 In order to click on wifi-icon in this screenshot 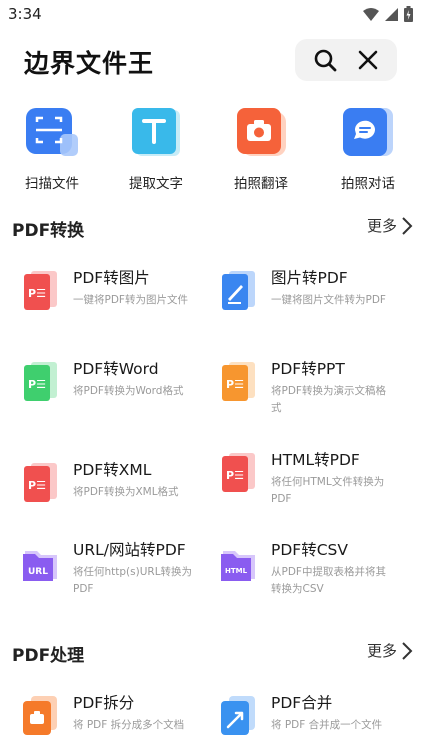, I will do `click(371, 14)`.